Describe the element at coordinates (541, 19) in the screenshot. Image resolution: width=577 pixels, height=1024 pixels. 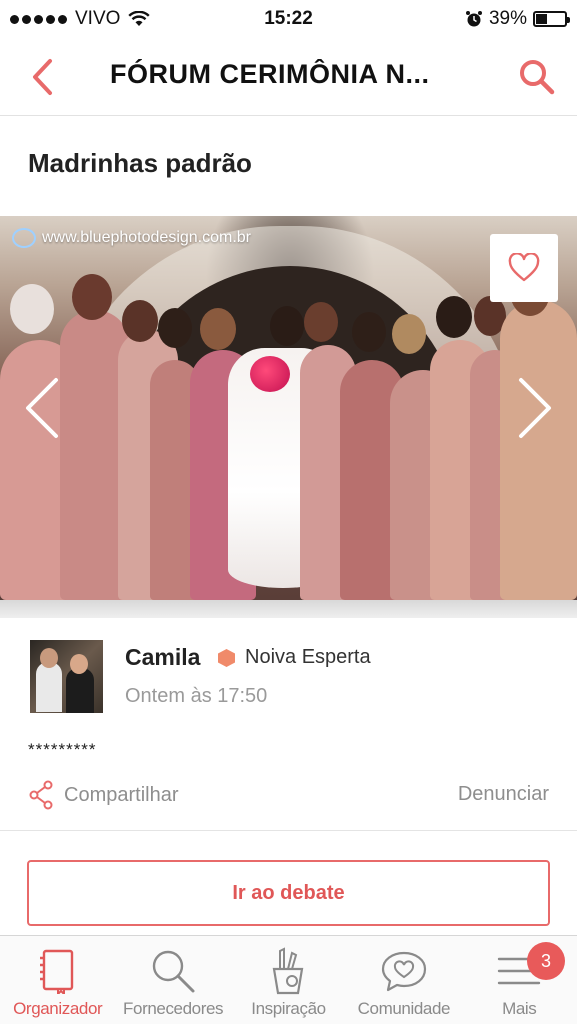
I see `battery-level` at that location.